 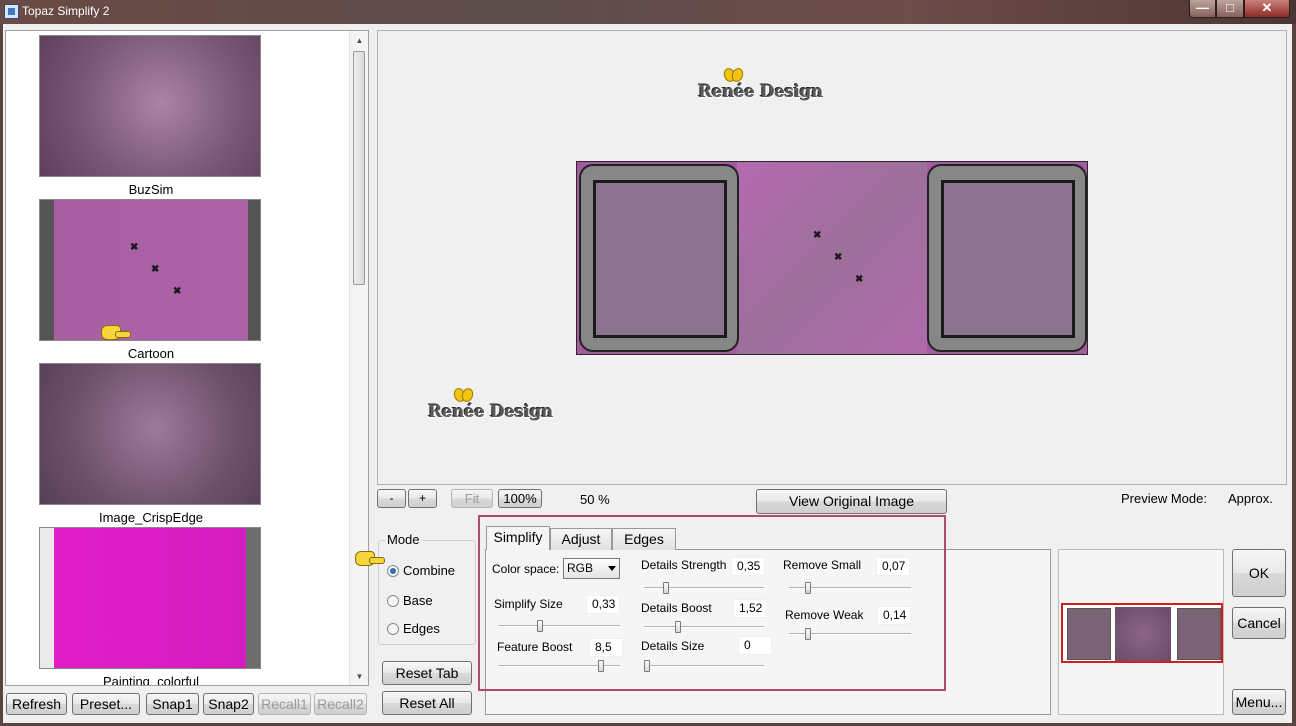 What do you see at coordinates (359, 168) in the screenshot?
I see `scrollbar-thumb` at bounding box center [359, 168].